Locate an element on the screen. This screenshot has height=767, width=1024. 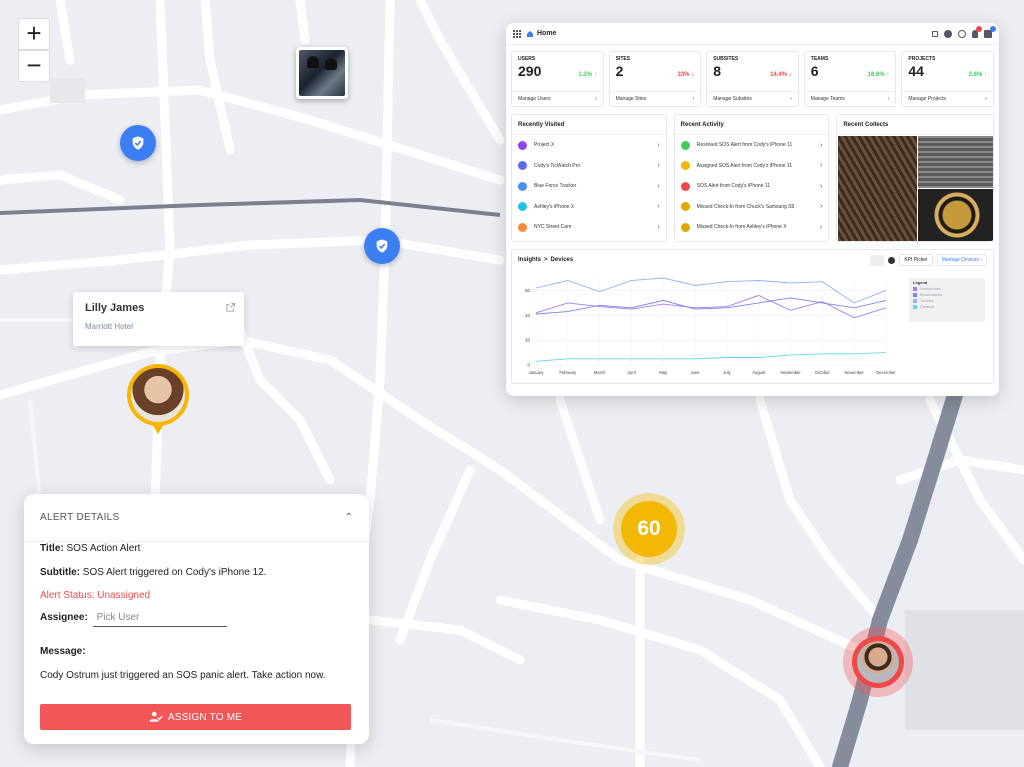
help-icon is located at coordinates (948, 33).